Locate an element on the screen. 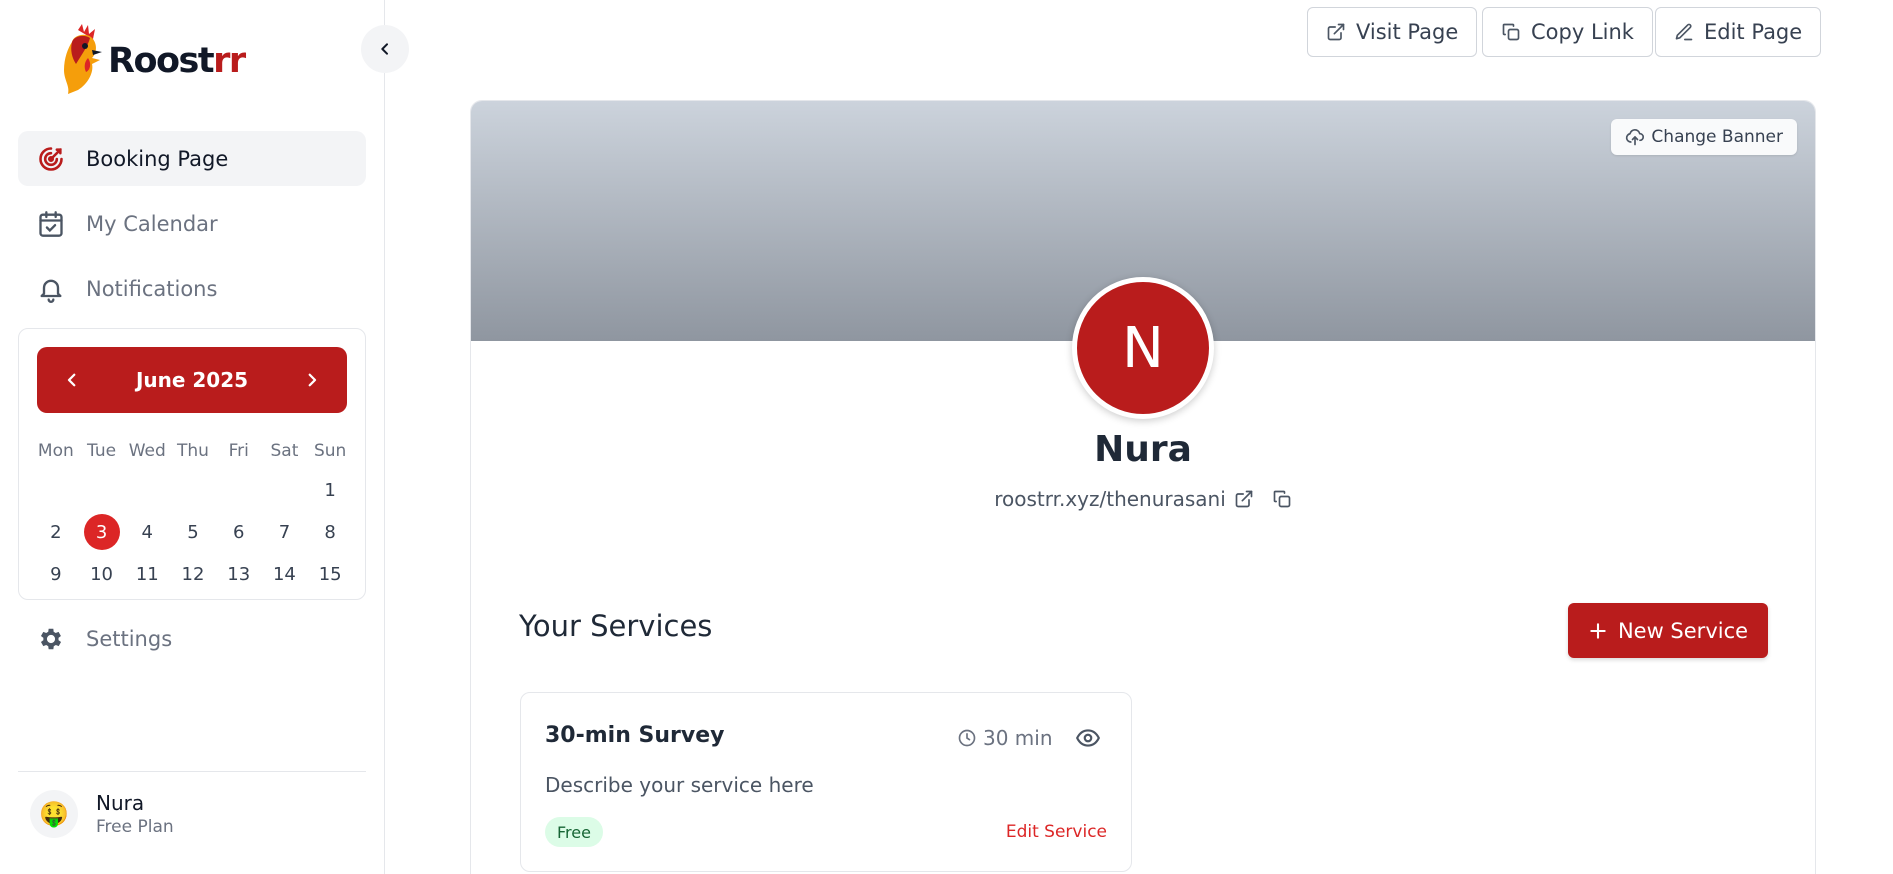  visit-page-button: Visit Page is located at coordinates (1392, 32).